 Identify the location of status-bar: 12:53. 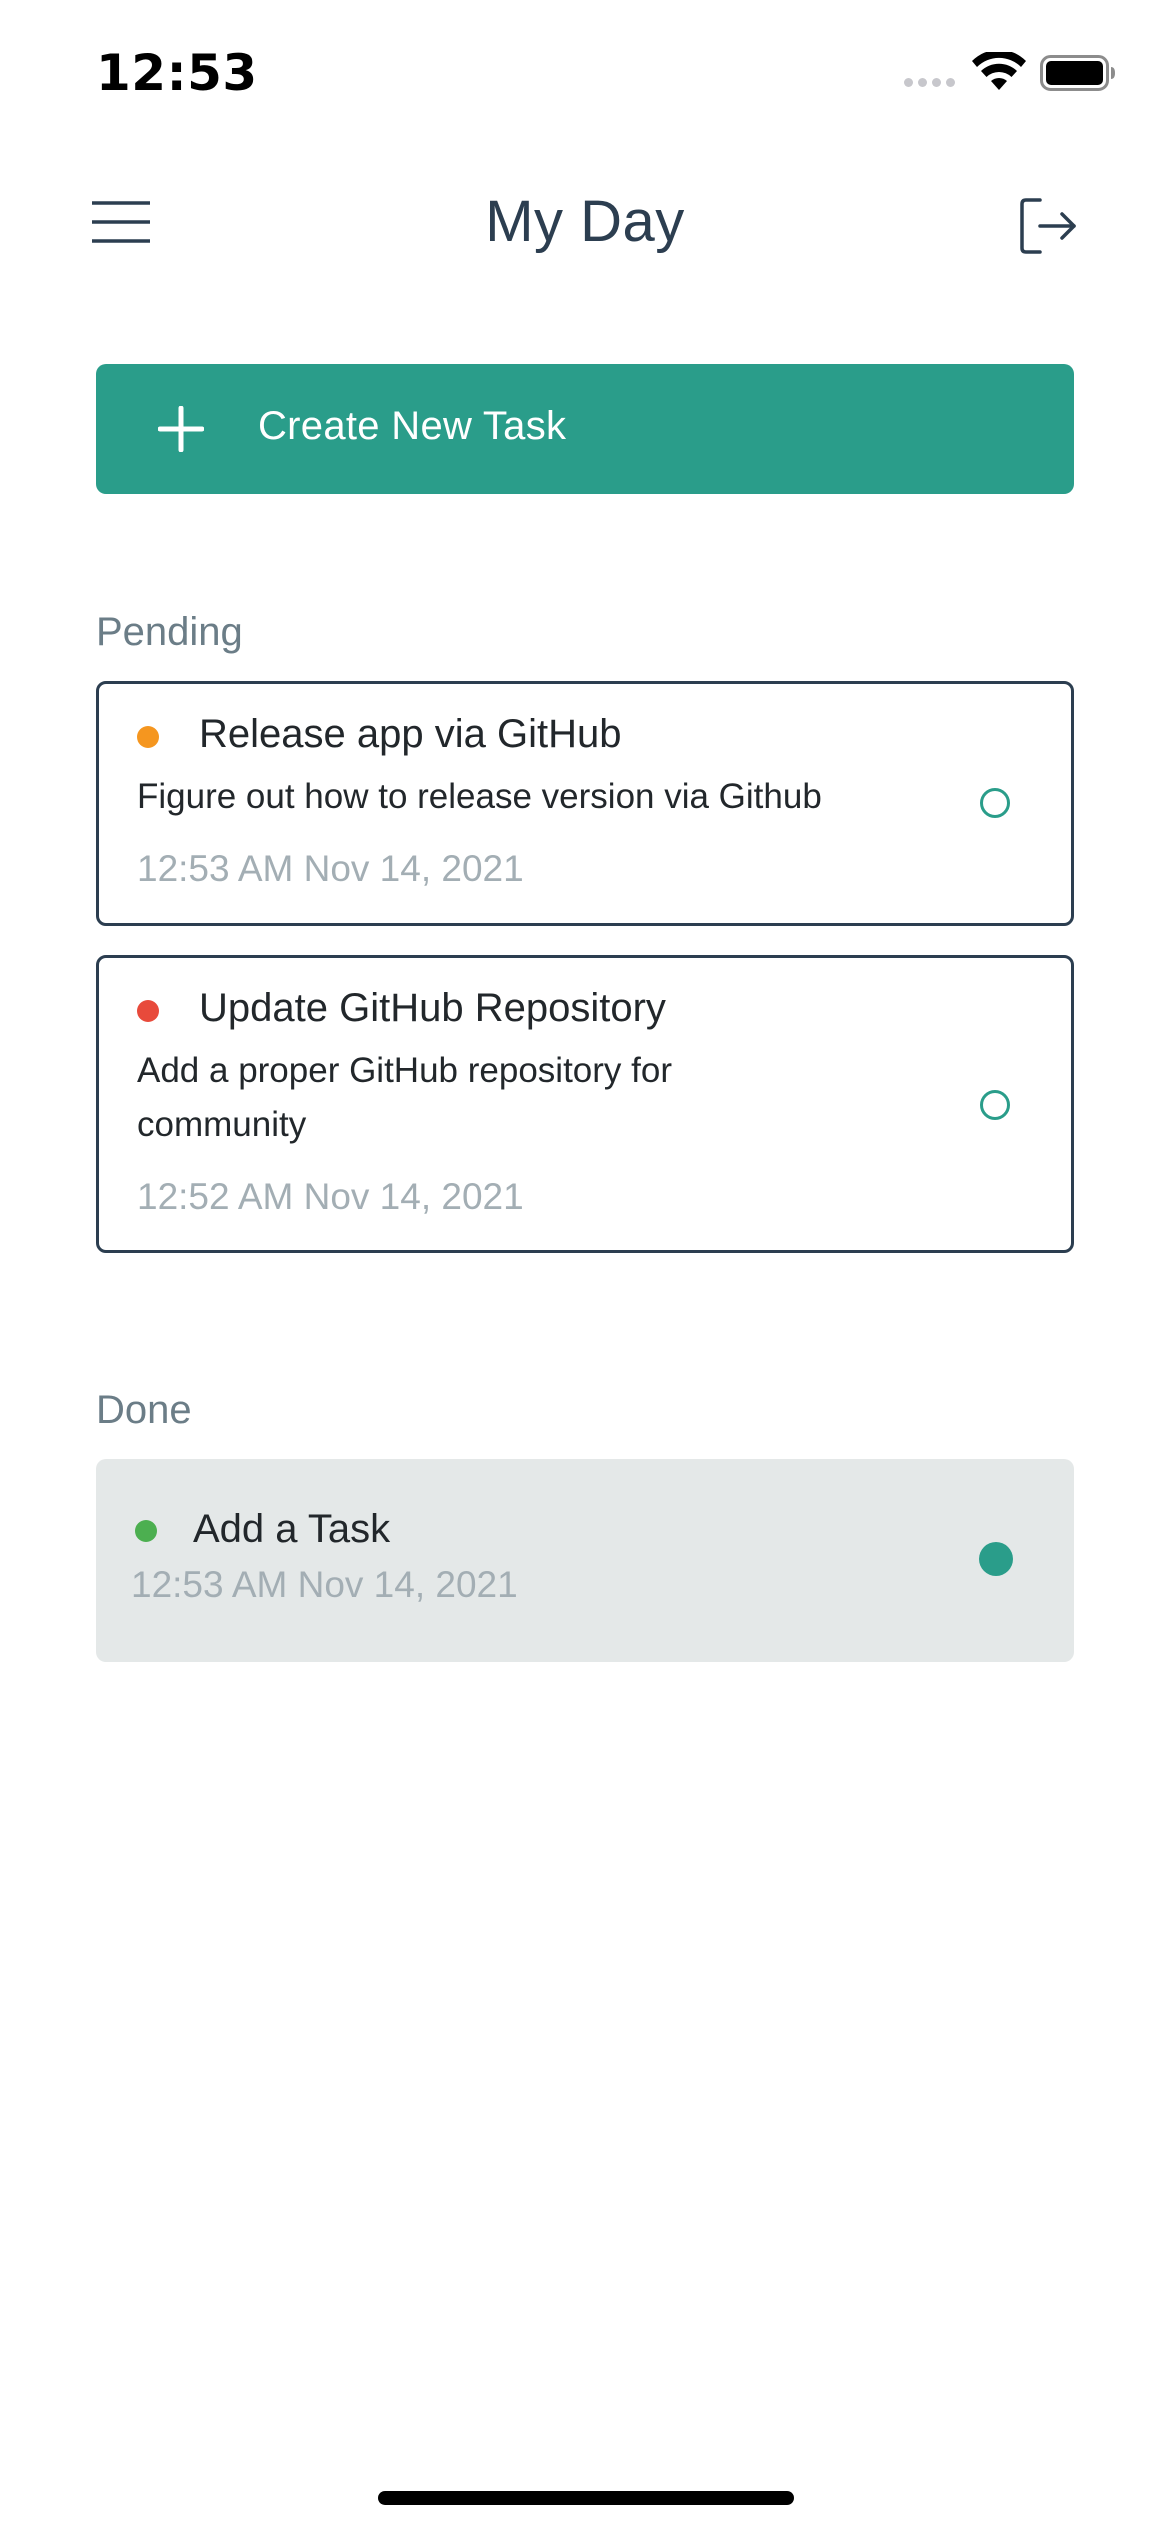
(585, 75).